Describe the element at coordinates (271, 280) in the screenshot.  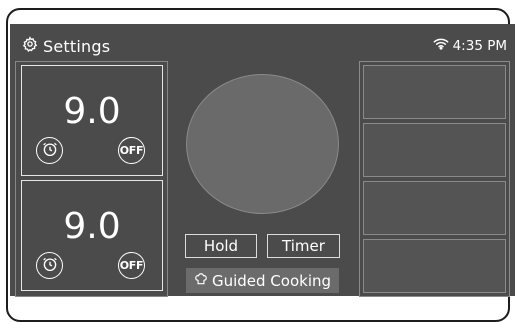
I see `guided-cooking-label: Guided Cooking` at that location.